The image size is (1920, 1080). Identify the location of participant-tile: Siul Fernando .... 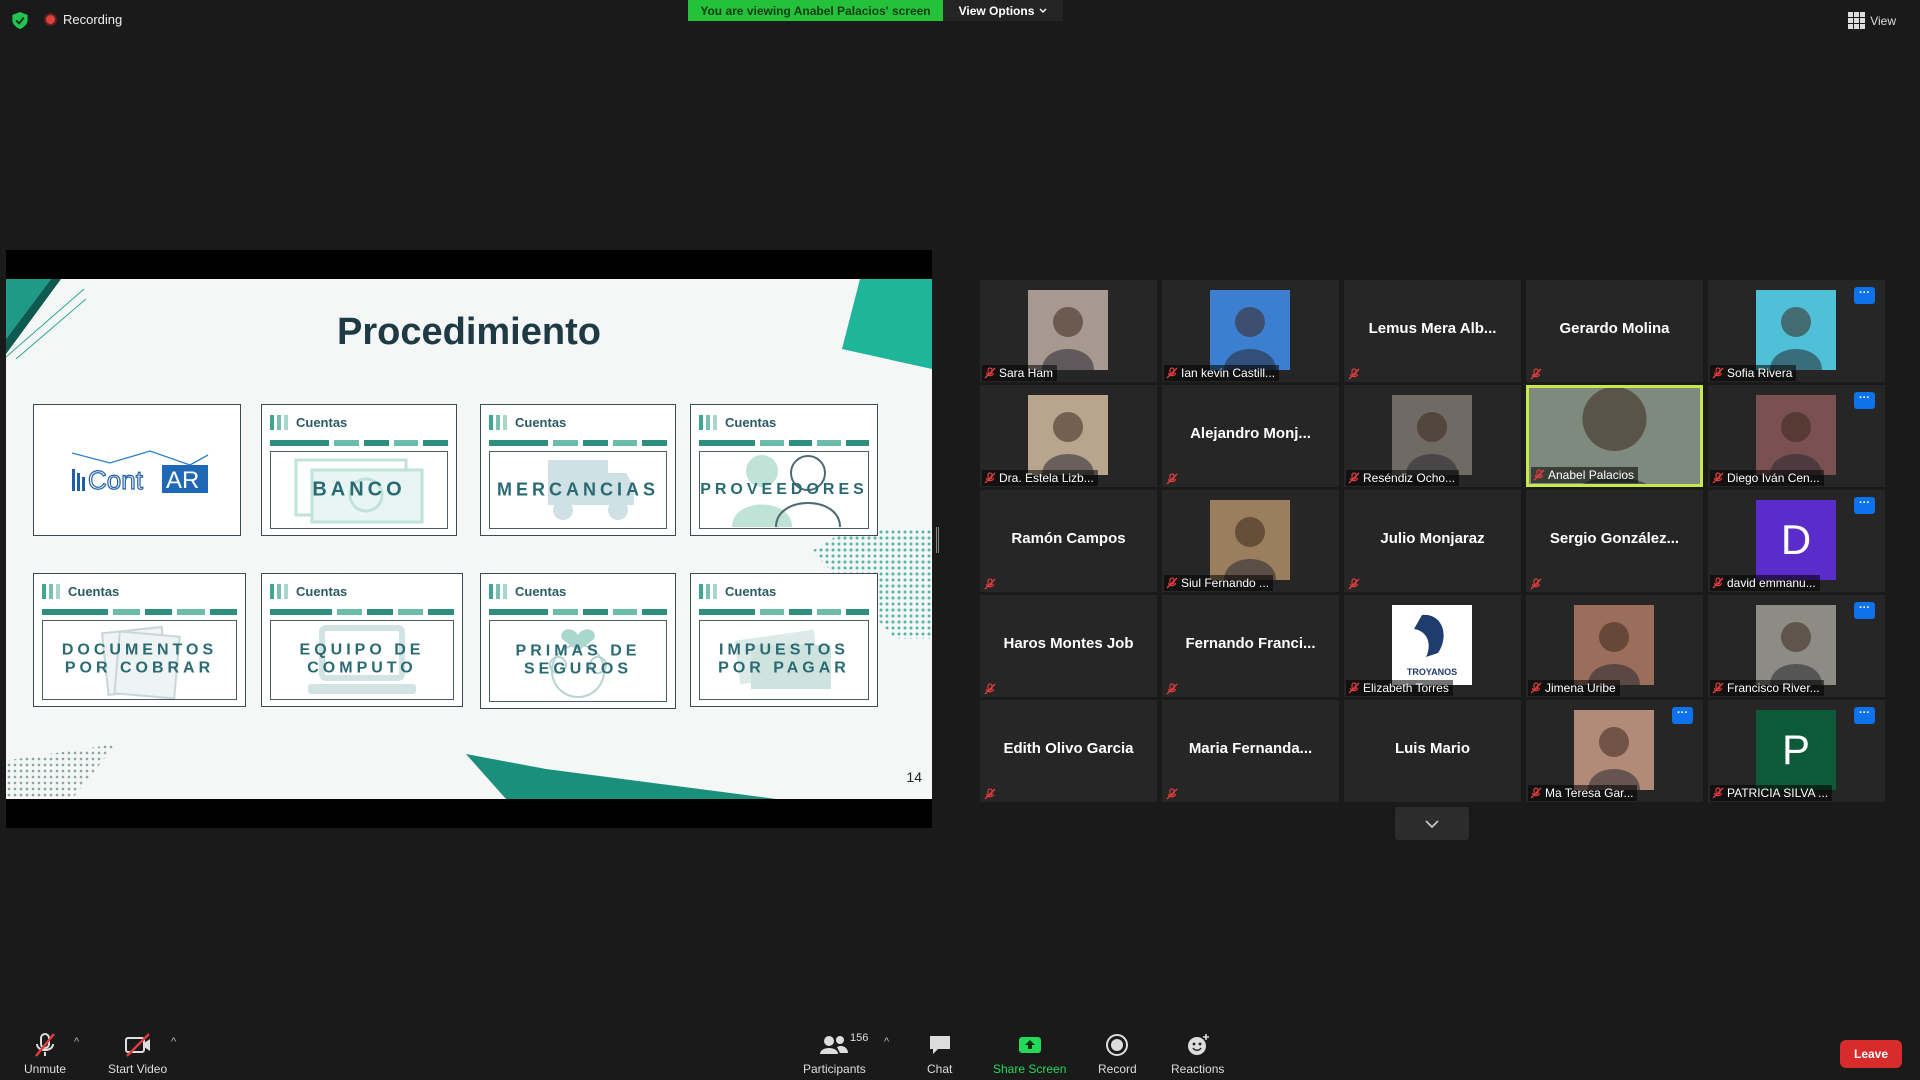
(1250, 541).